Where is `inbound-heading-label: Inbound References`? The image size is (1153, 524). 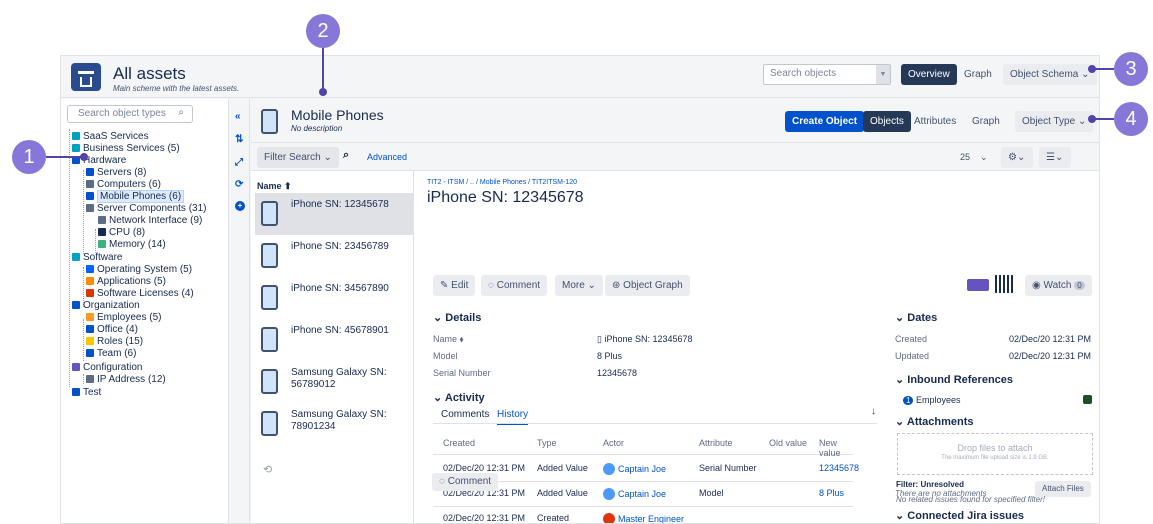
inbound-heading-label: Inbound References is located at coordinates (960, 380).